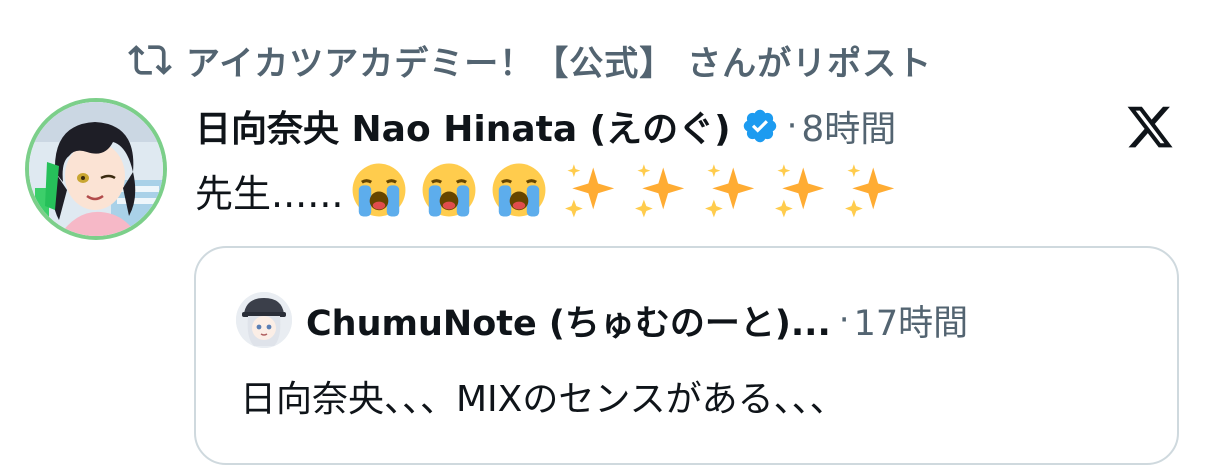 Image resolution: width=1206 pixels, height=469 pixels. I want to click on author-avatar, so click(96, 169).